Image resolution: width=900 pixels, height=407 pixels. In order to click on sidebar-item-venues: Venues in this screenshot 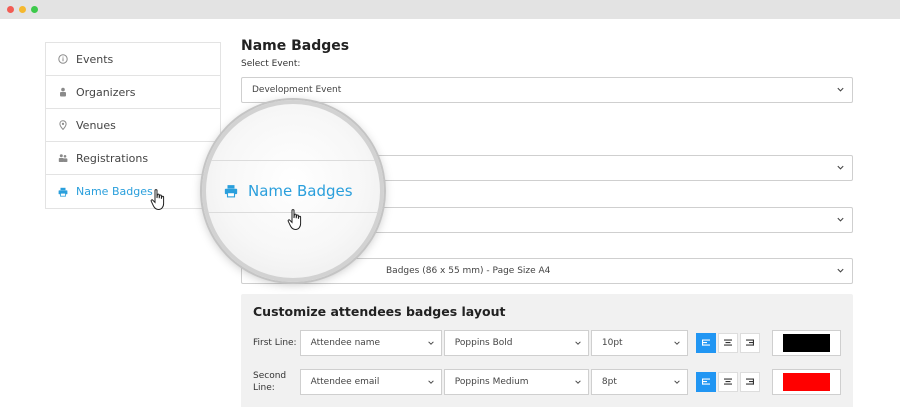, I will do `click(133, 125)`.